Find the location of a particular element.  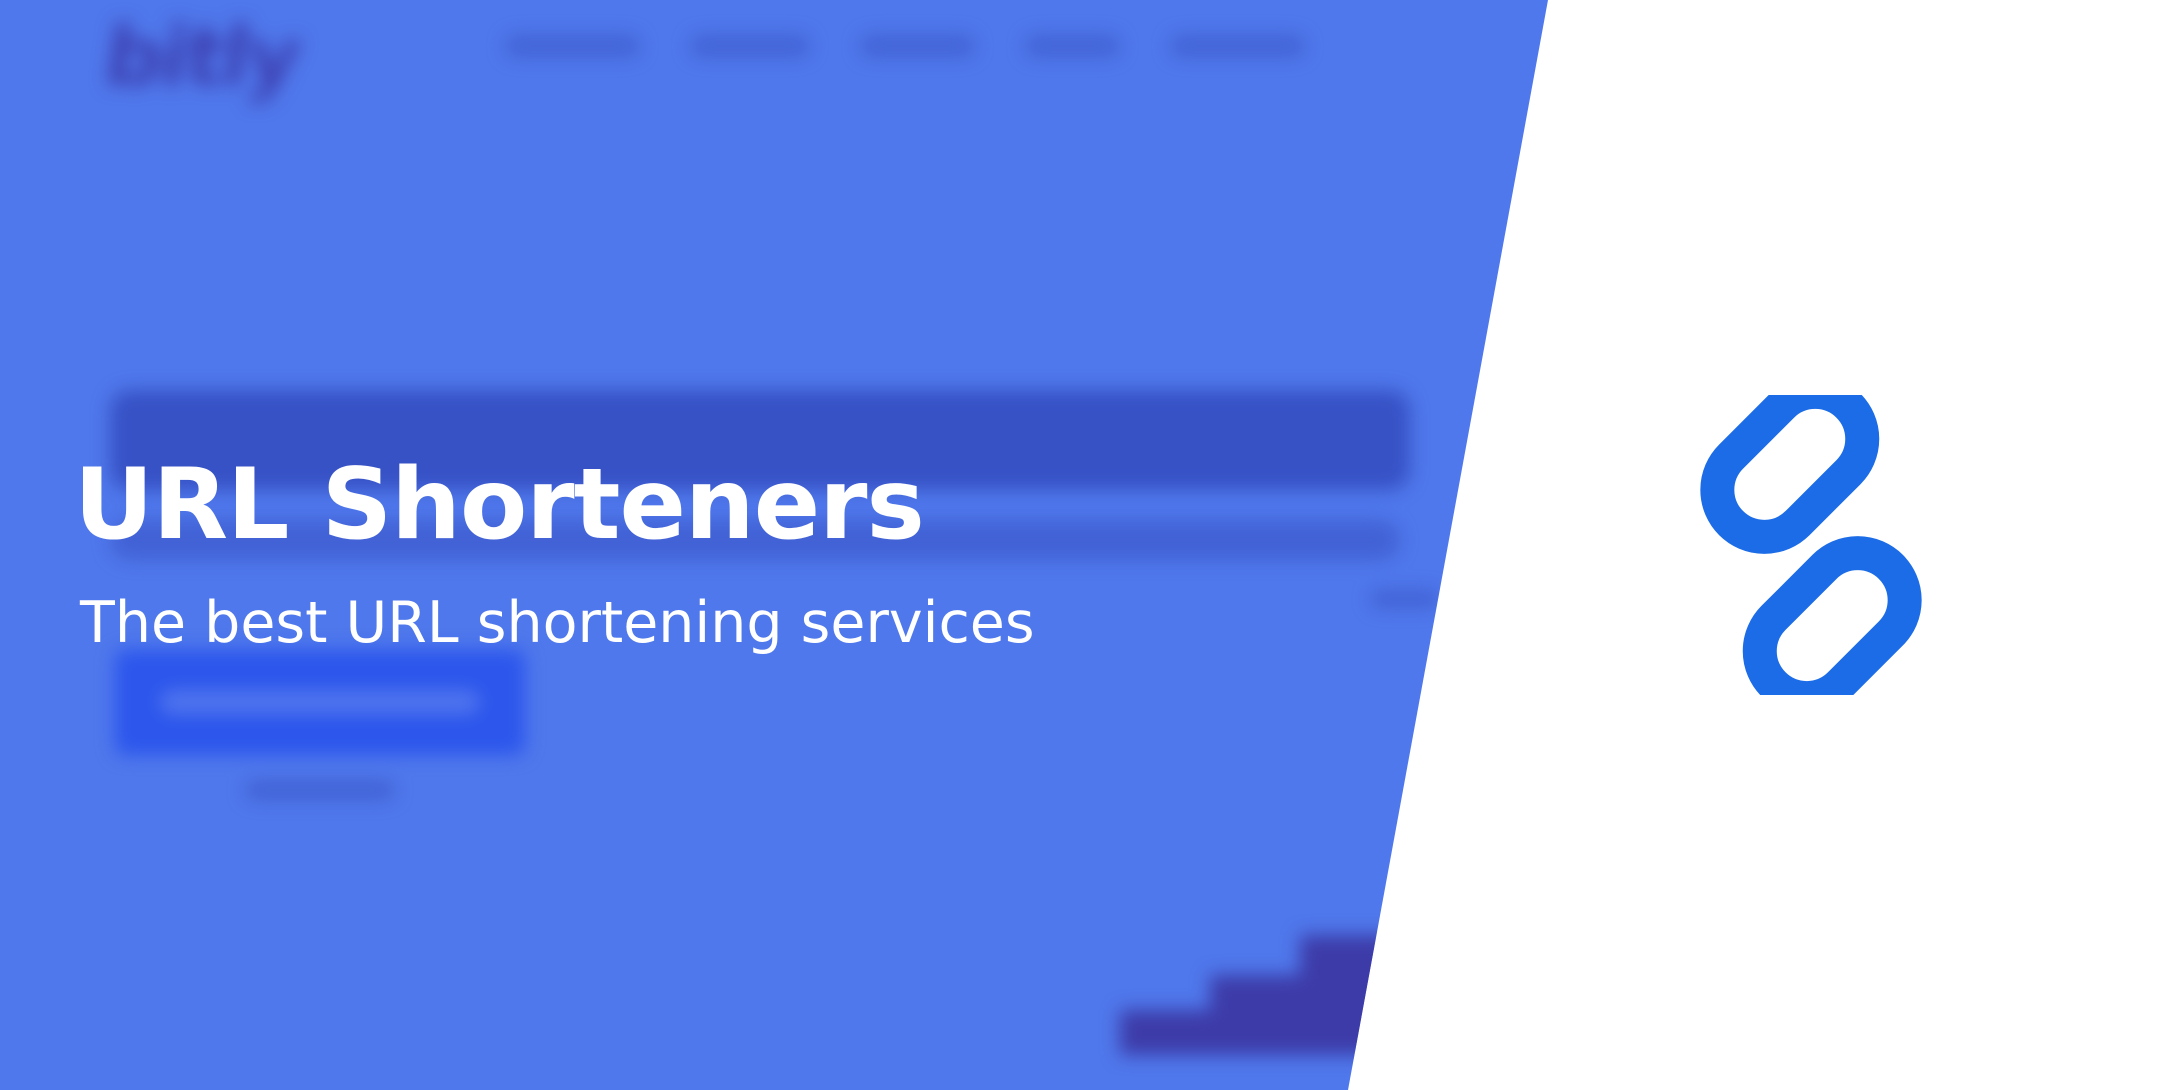

blurred-logo: bitly is located at coordinates (201, 57).